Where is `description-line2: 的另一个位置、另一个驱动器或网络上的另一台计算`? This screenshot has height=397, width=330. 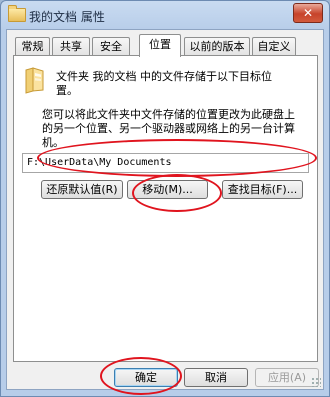
description-line2: 的另一个位置、另一个驱动器或网络上的另一台计算 is located at coordinates (168, 128).